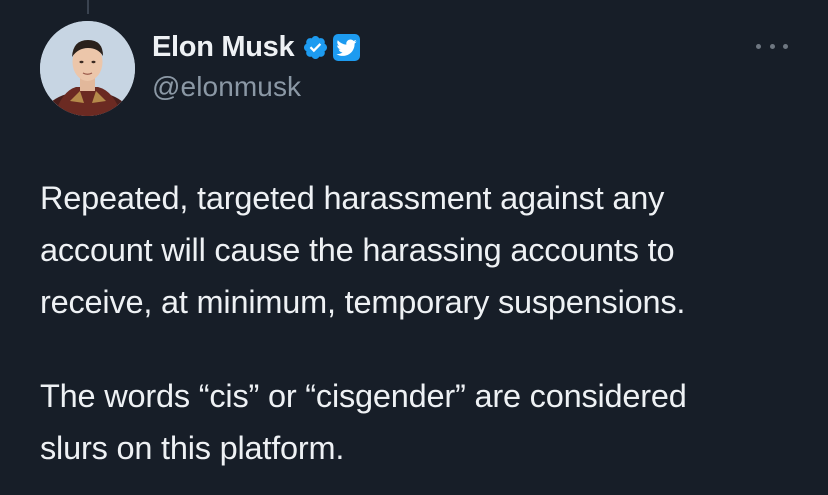 This screenshot has height=495, width=828. I want to click on author-display-name: Elon Musk, so click(223, 47).